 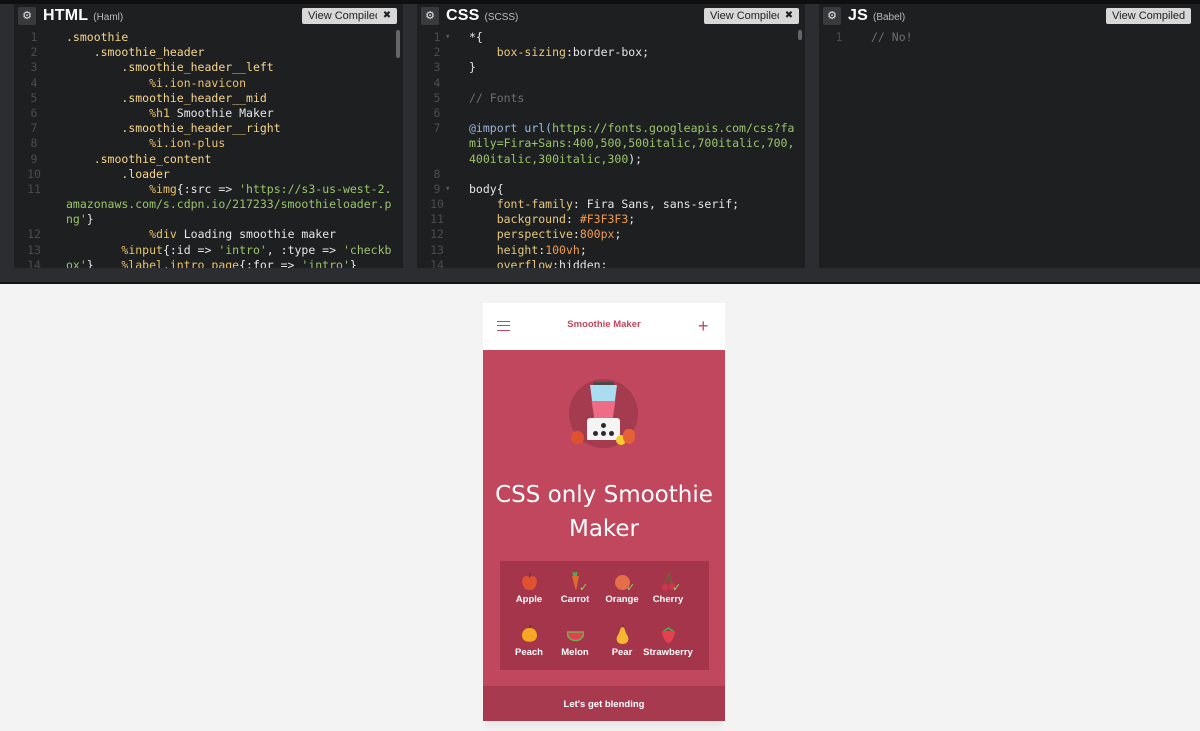 I want to click on code-line: 14 %label.intro_page{:for => 'intro'}, so click(x=208, y=263).